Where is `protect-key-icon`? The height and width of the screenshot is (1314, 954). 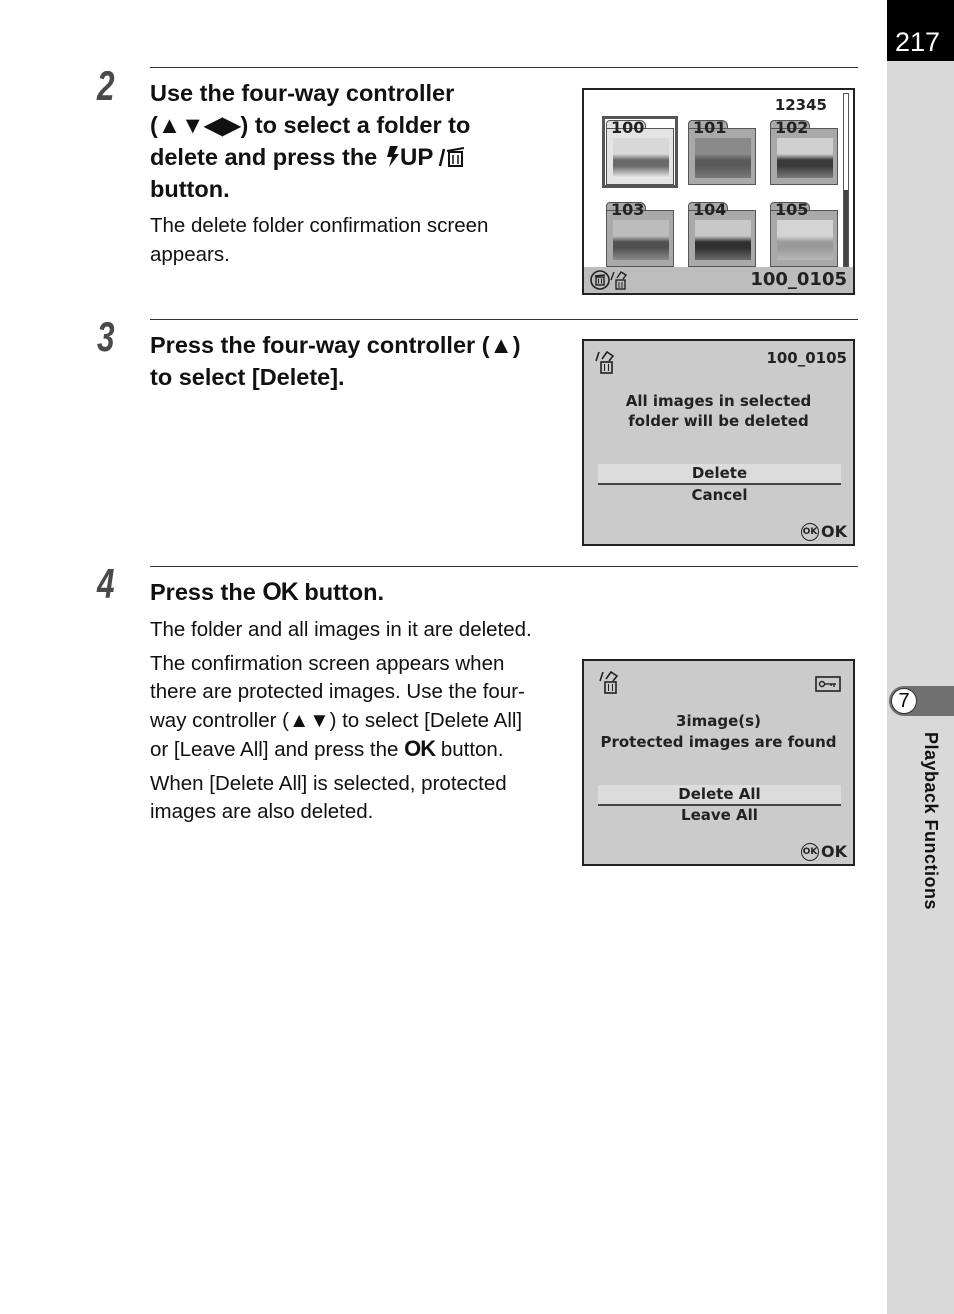
protect-key-icon is located at coordinates (828, 686).